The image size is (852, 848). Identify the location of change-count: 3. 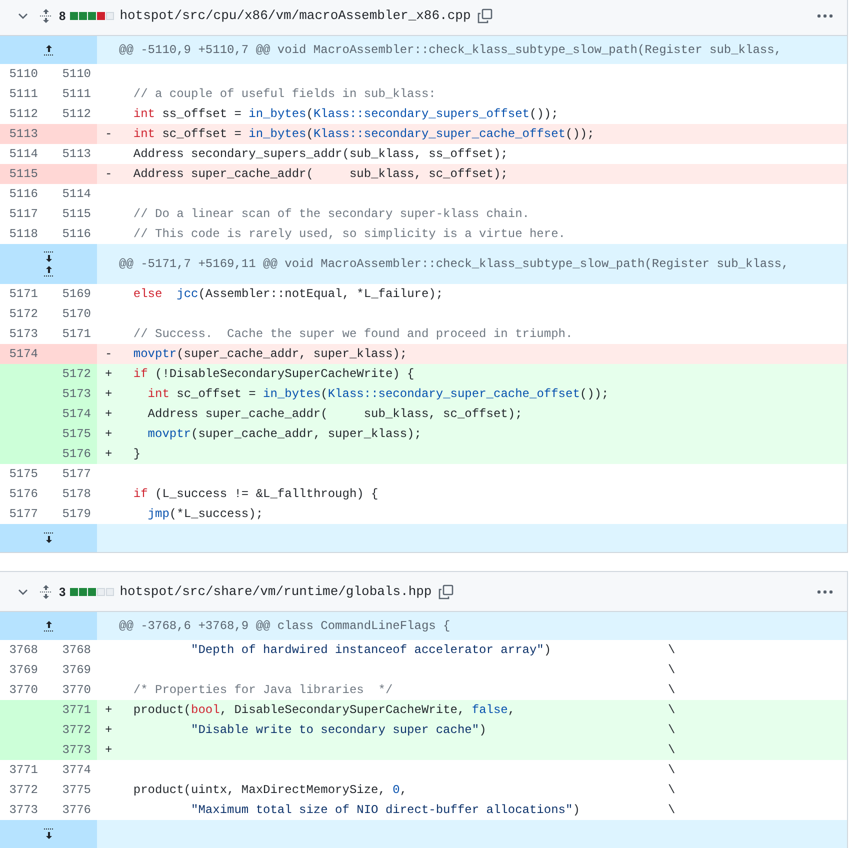
(62, 592).